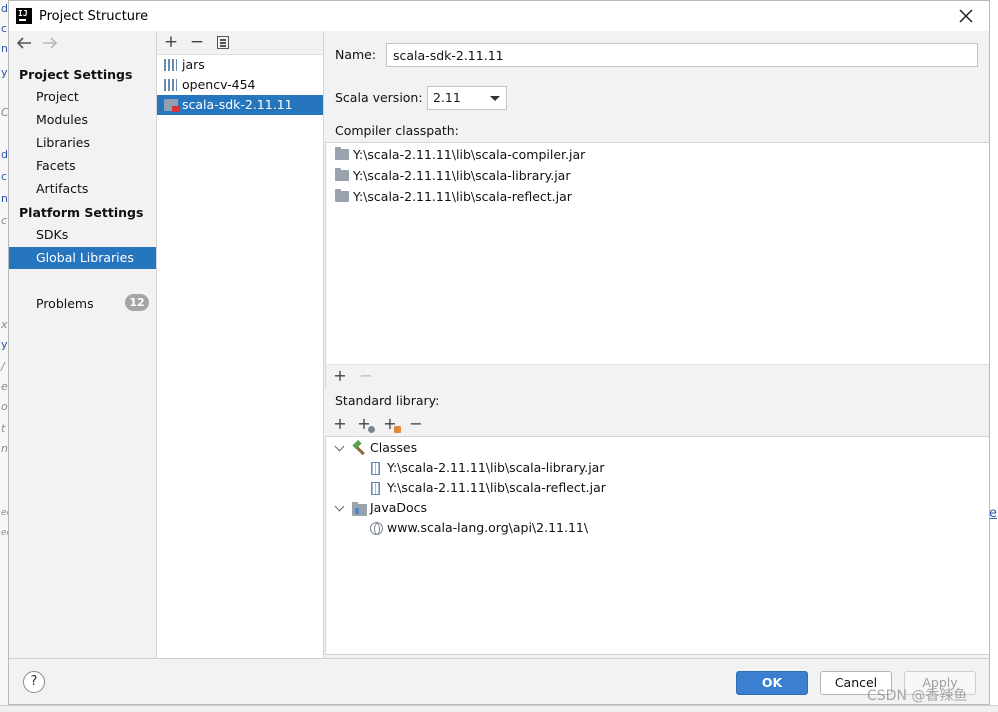  Describe the element at coordinates (469, 154) in the screenshot. I see `classpath-entry-label: Y:\scala-2.11.11\lib\scala-compiler.jar` at that location.